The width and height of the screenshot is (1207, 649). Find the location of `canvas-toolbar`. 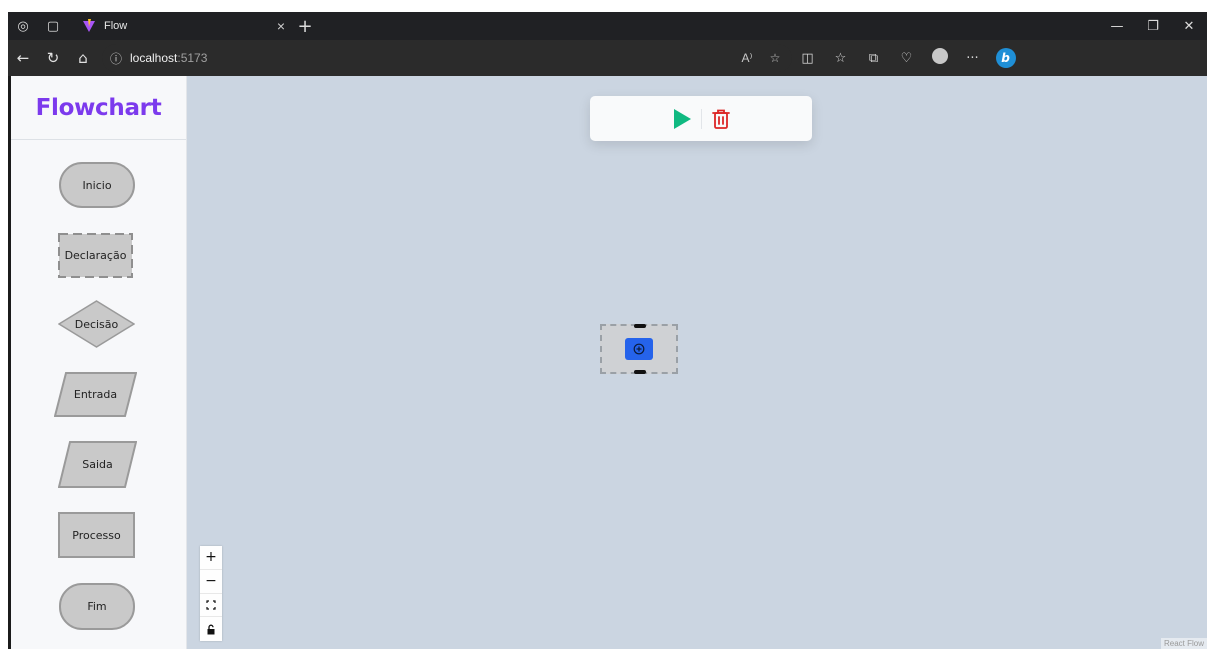

canvas-toolbar is located at coordinates (701, 118).